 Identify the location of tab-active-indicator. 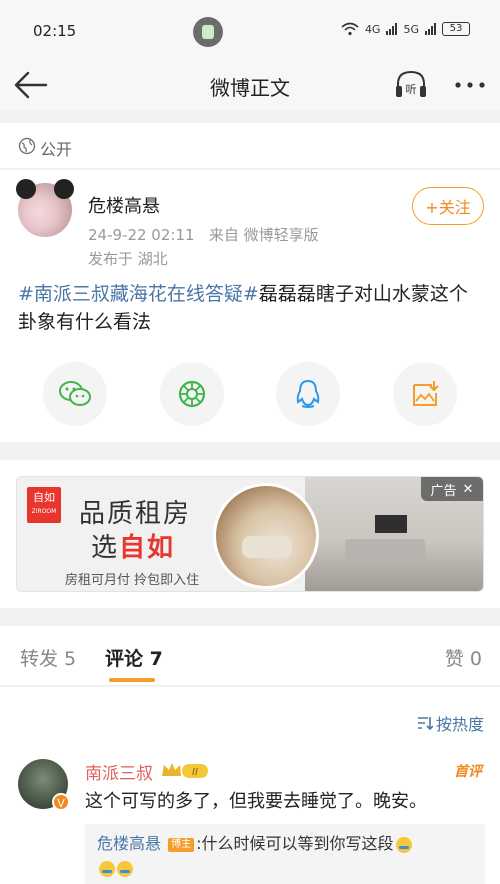
(132, 680).